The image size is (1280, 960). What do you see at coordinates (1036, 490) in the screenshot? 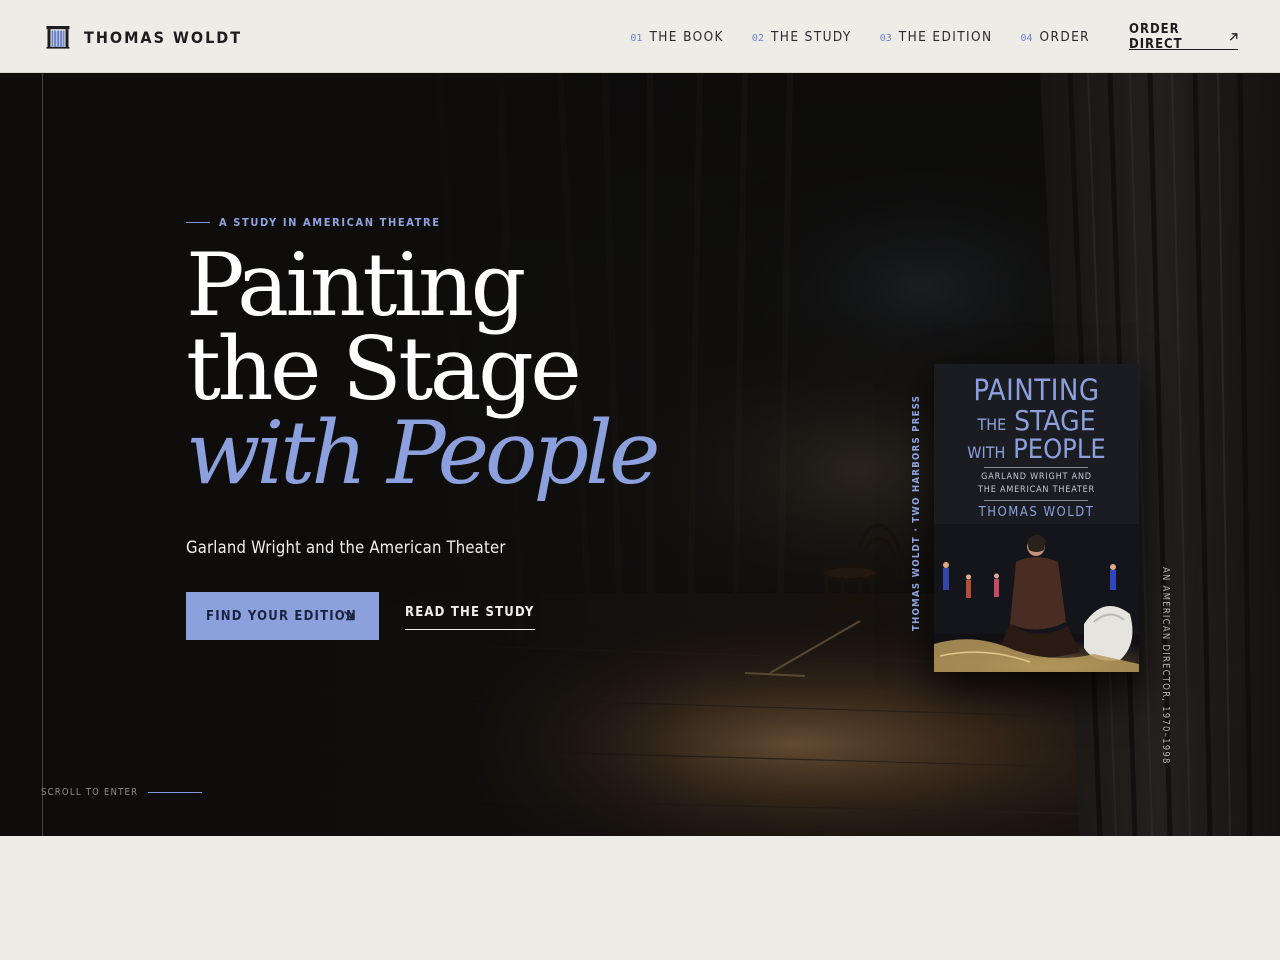
I see `book-subtitle-line-2: THE AMERICAN THEATER` at bounding box center [1036, 490].